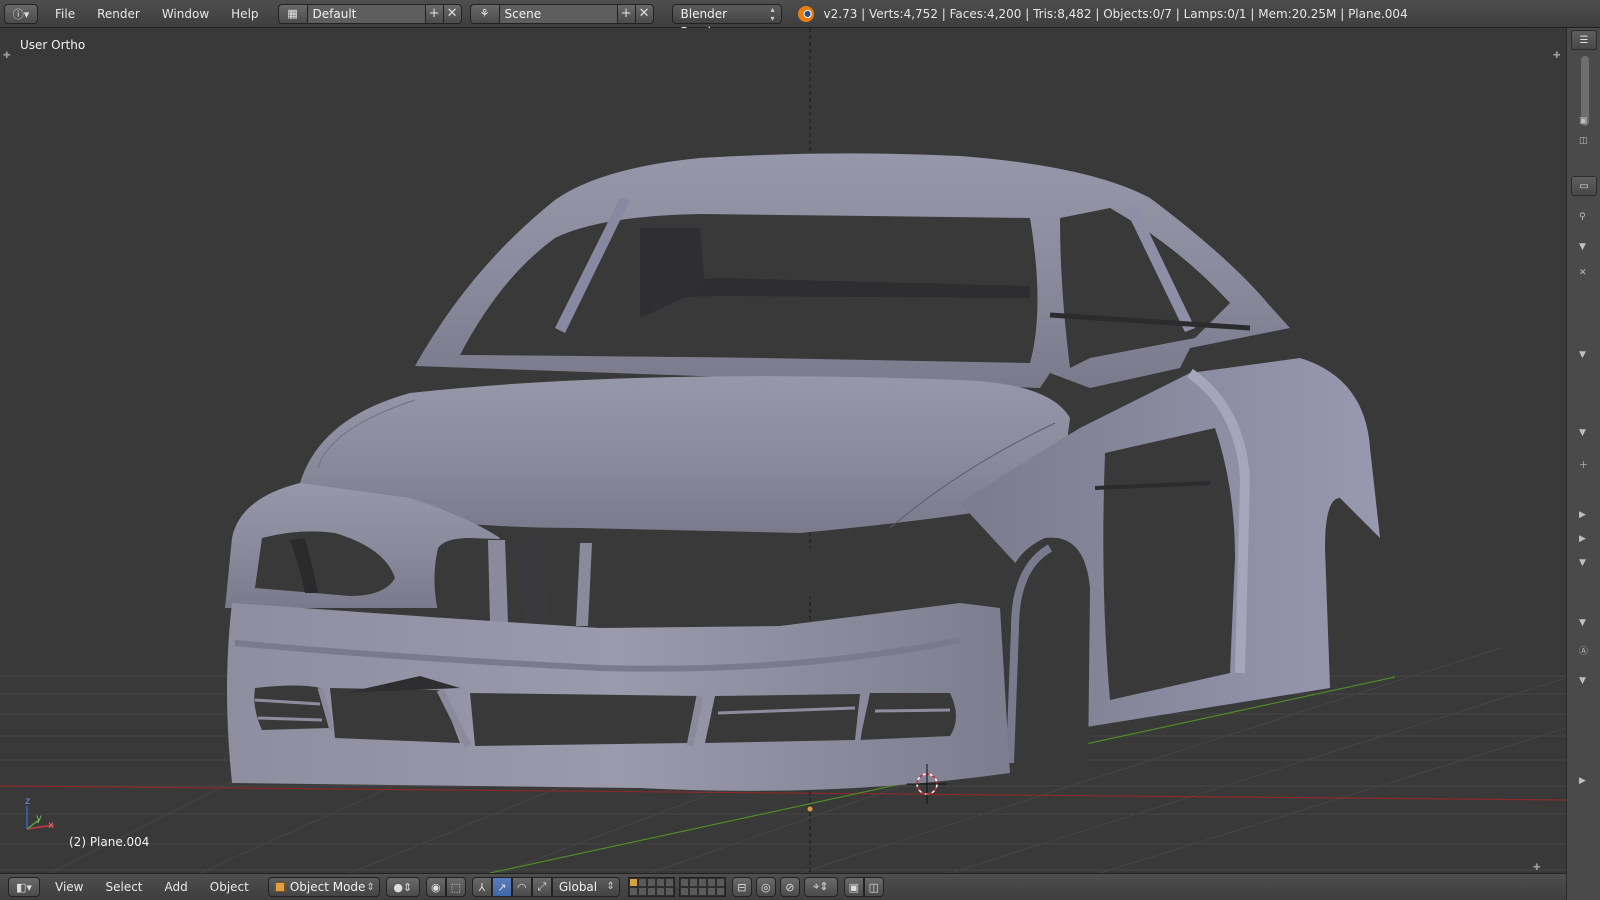 Image resolution: width=1600 pixels, height=900 pixels. I want to click on scene-field: Scene, so click(558, 13).